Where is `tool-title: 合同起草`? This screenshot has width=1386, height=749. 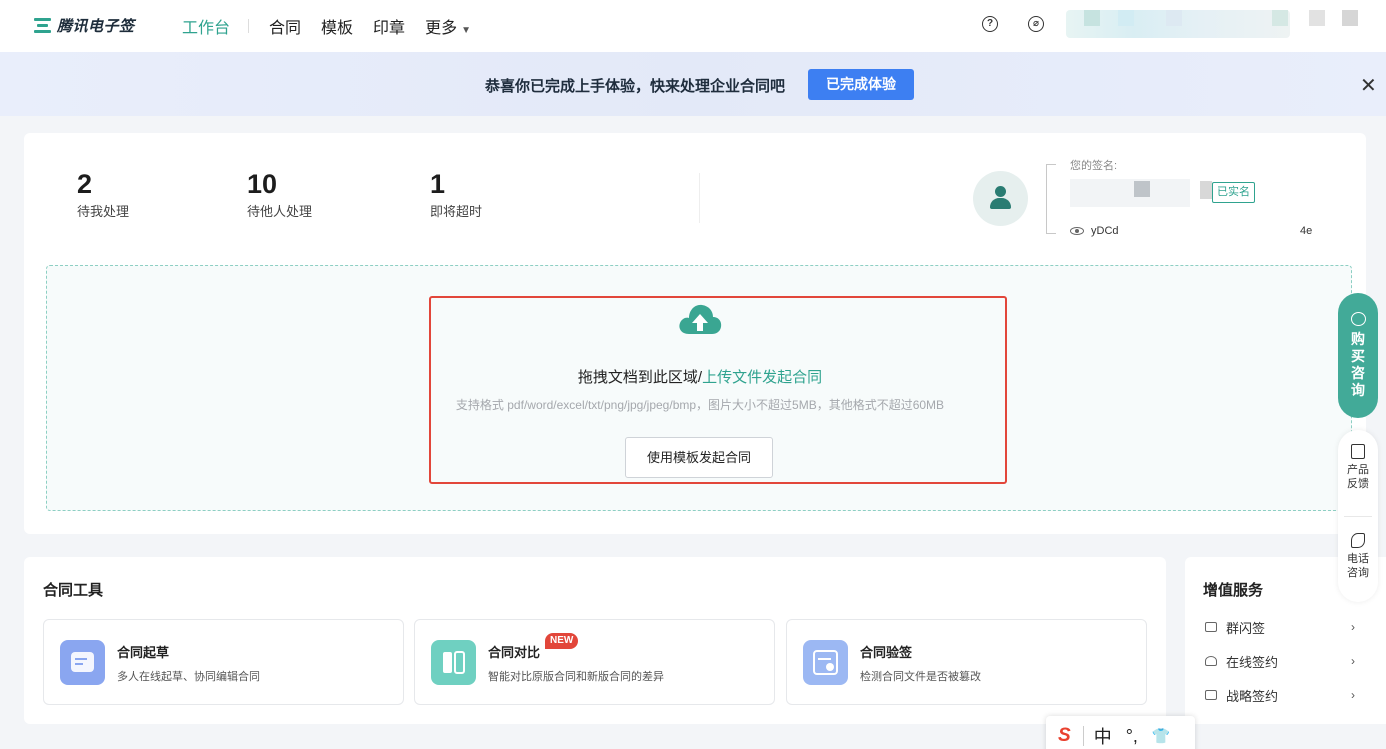
tool-title: 合同起草 is located at coordinates (143, 652).